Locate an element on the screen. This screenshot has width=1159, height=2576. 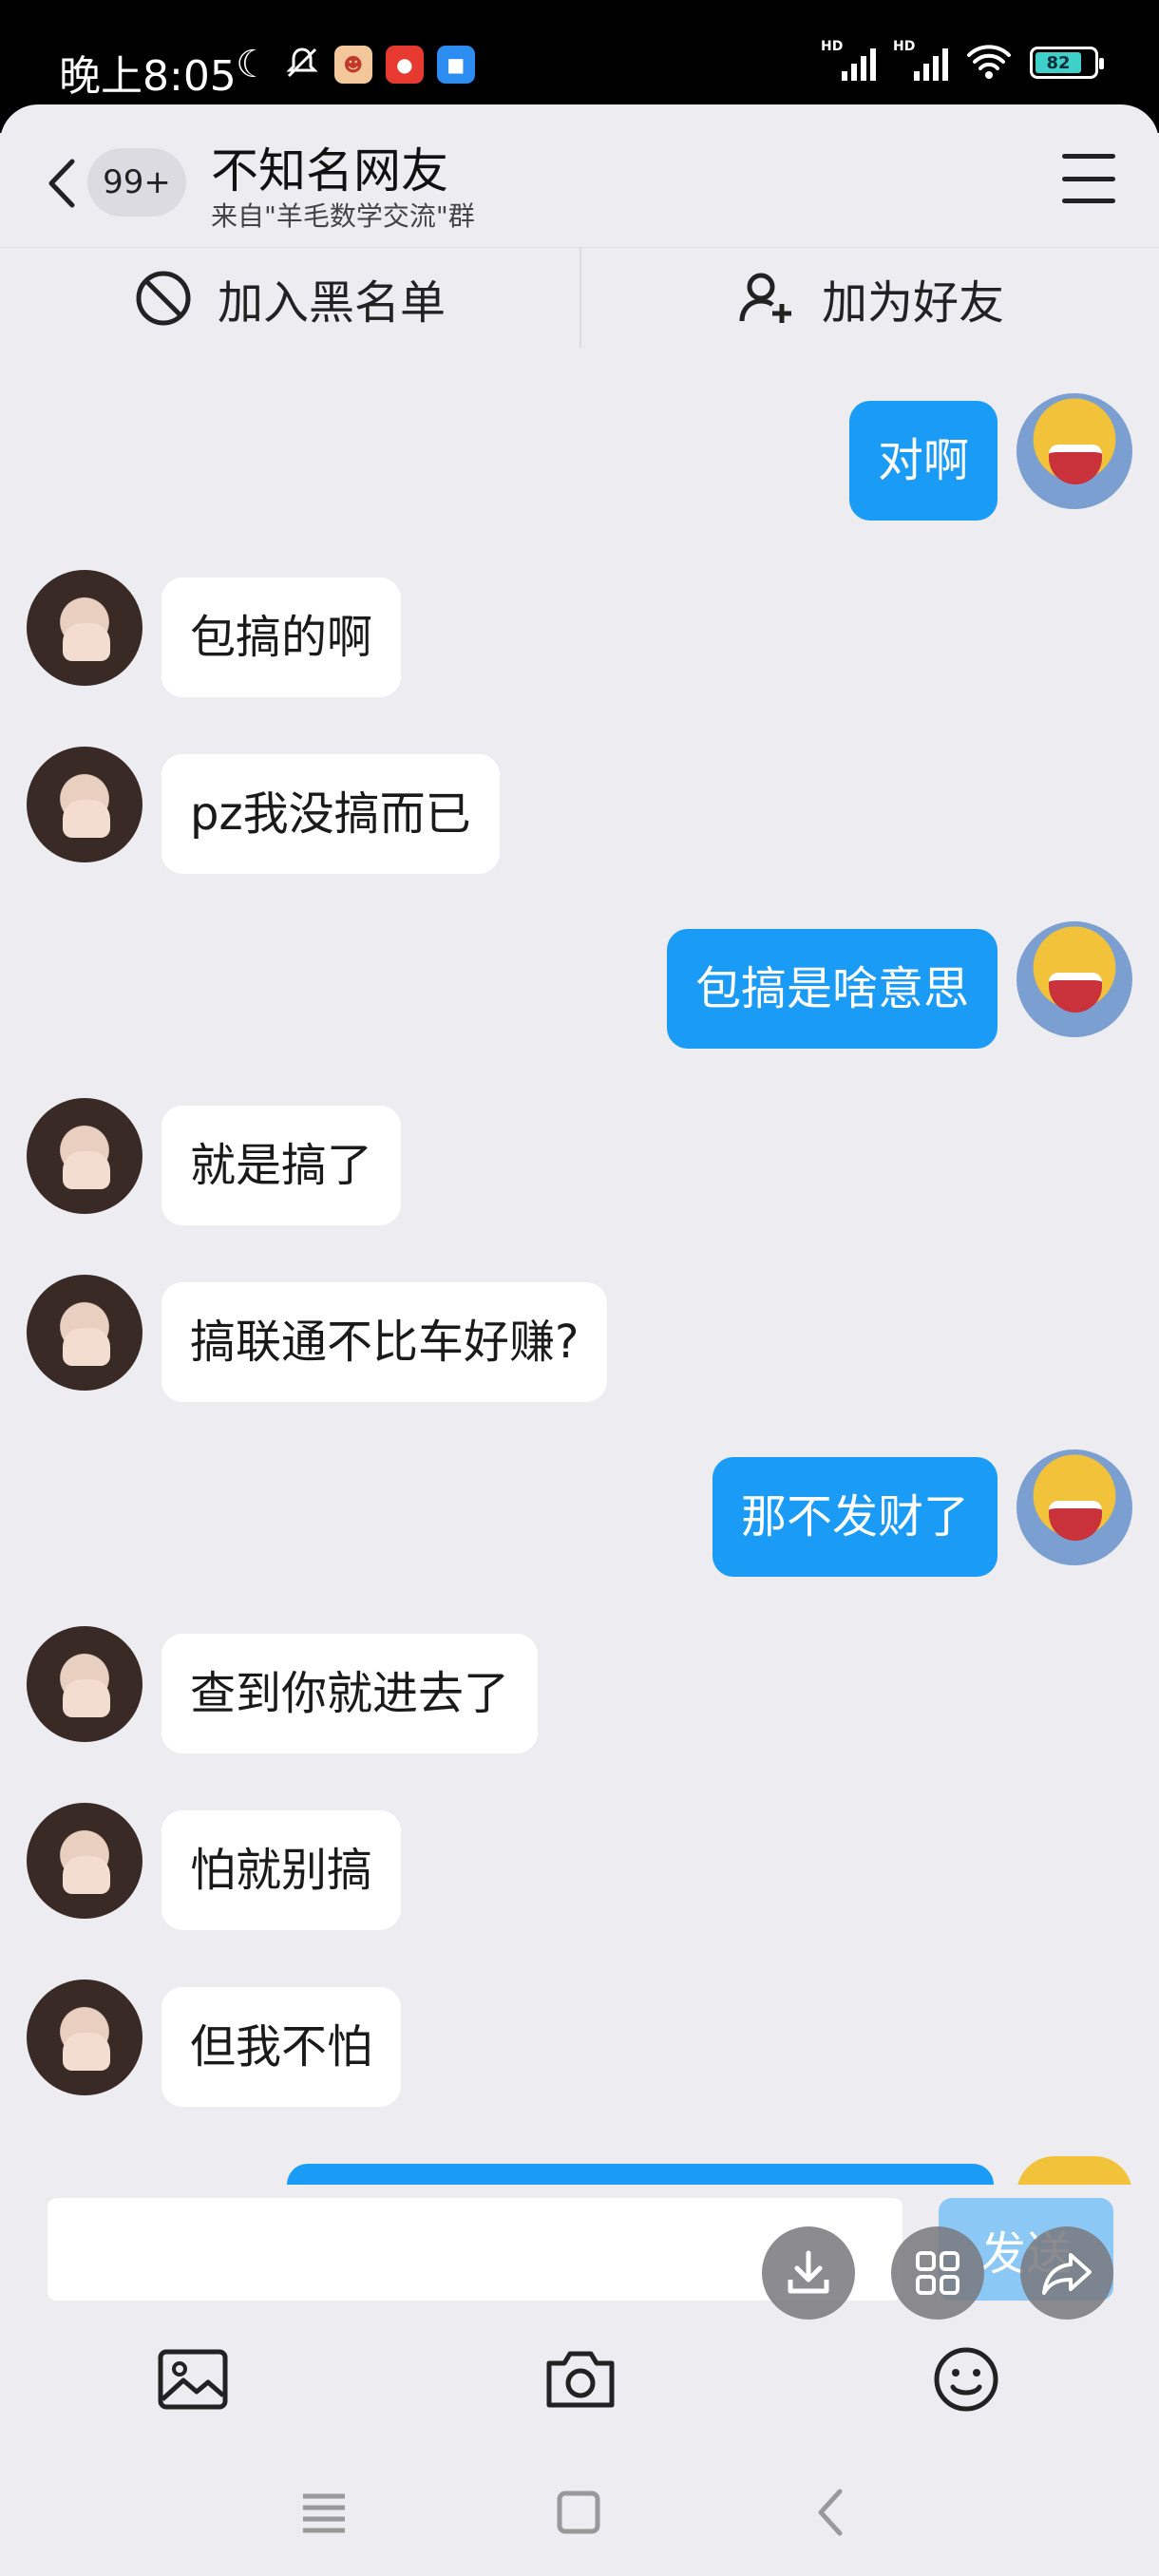
message-bubble: 那不发财了 is located at coordinates (855, 1517).